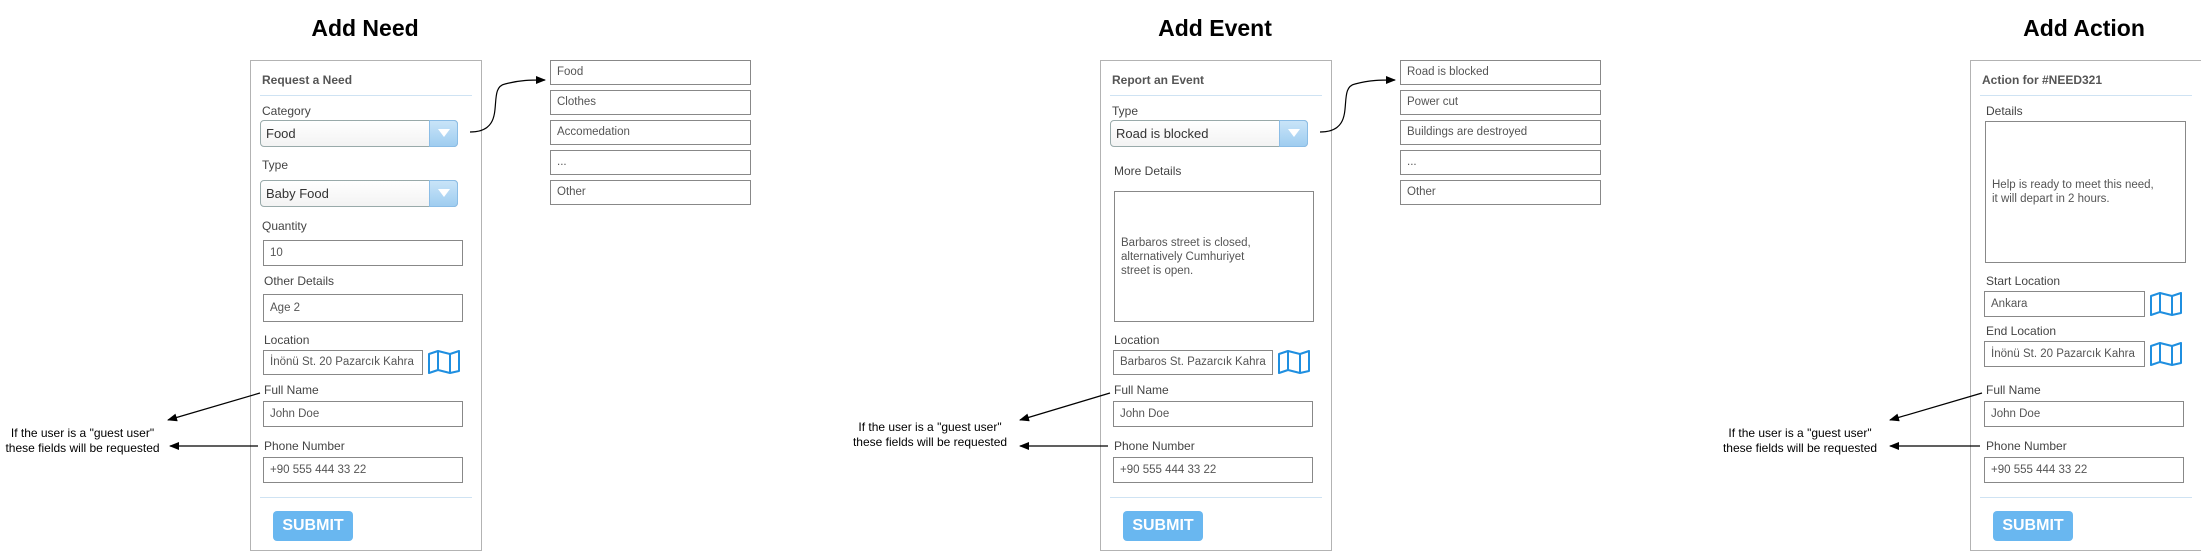  Describe the element at coordinates (297, 193) in the screenshot. I see `type-value: Baby Food` at that location.